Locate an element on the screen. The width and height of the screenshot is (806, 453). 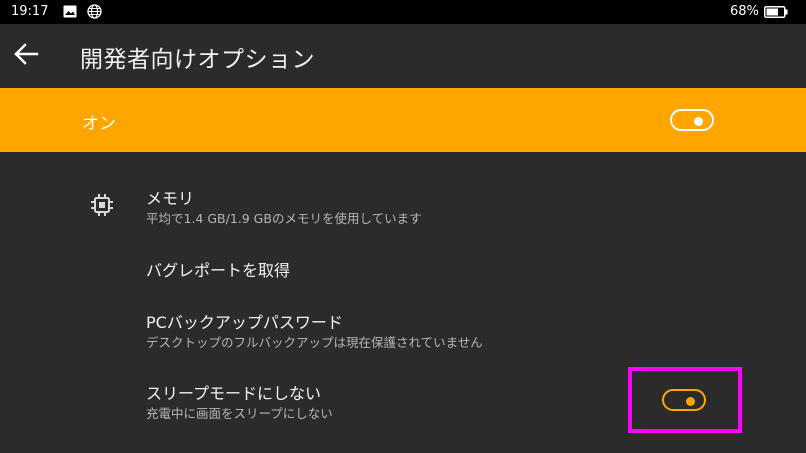
backup-password-title: PCバックアップパスワード is located at coordinates (244, 322).